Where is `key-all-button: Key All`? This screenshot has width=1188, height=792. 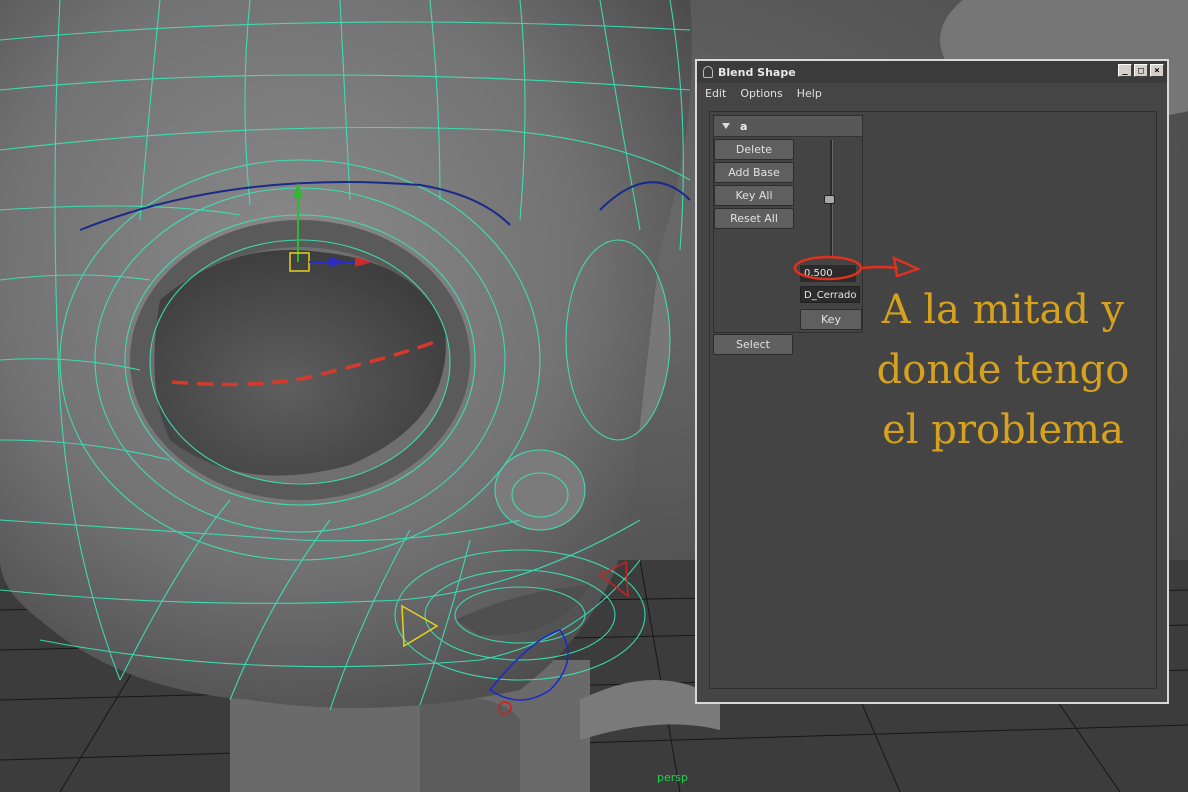 key-all-button: Key All is located at coordinates (754, 195).